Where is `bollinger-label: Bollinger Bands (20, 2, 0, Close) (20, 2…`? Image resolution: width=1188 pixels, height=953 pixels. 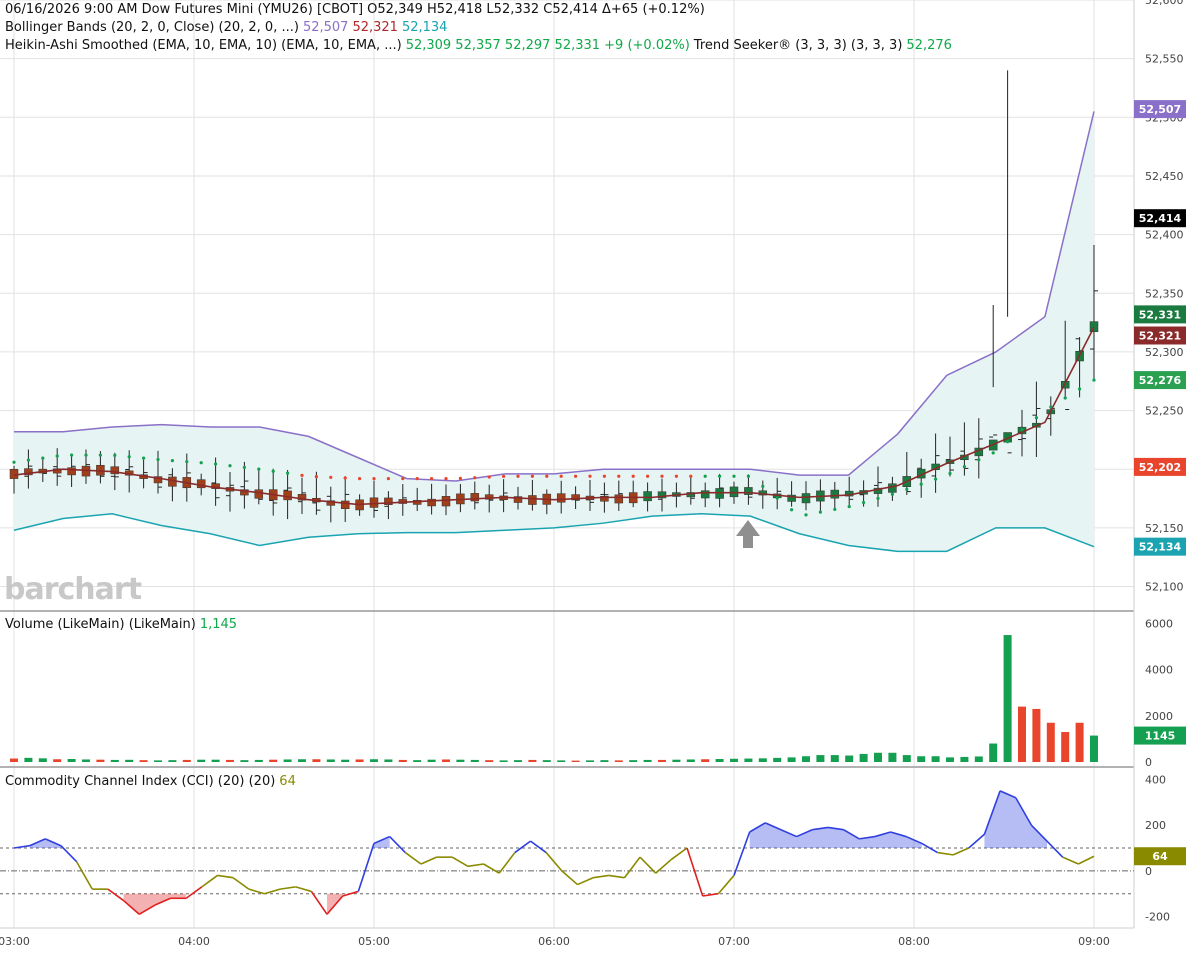
bollinger-label: Bollinger Bands (20, 2, 0, Close) (20, 2… is located at coordinates (152, 27).